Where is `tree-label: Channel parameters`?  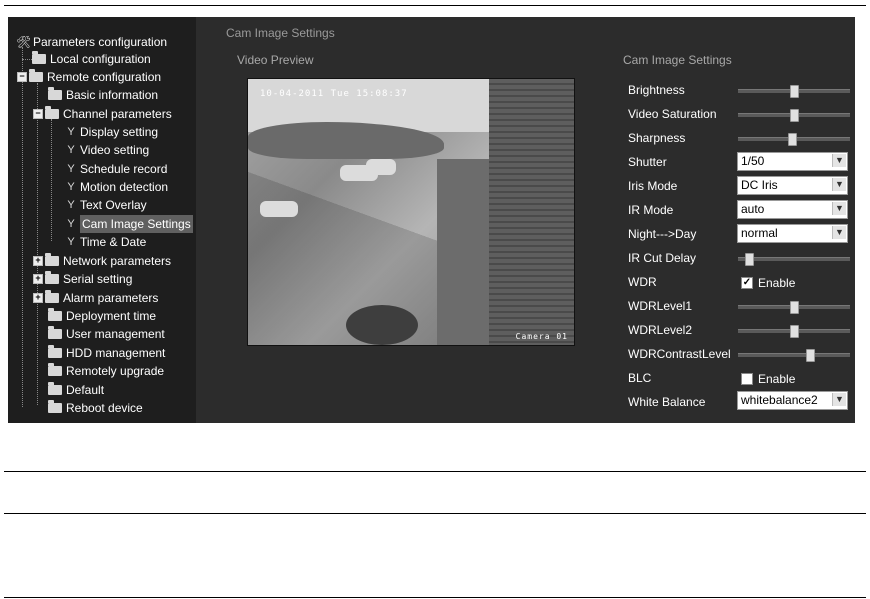
tree-label: Channel parameters is located at coordinates (117, 113).